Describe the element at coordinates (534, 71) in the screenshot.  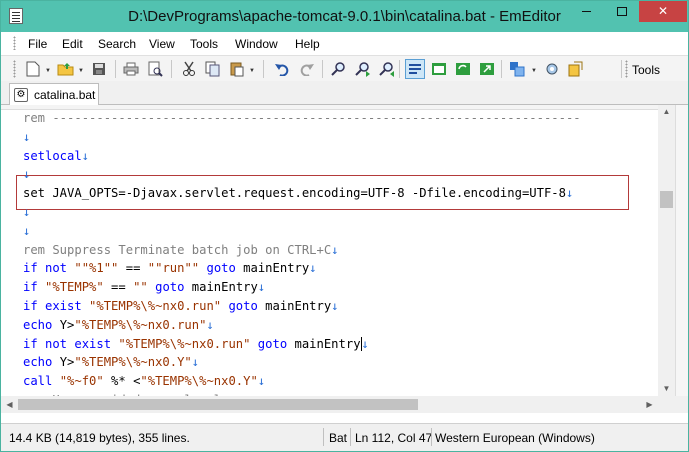
I see `plugin-dropdown-icon: ▼` at that location.